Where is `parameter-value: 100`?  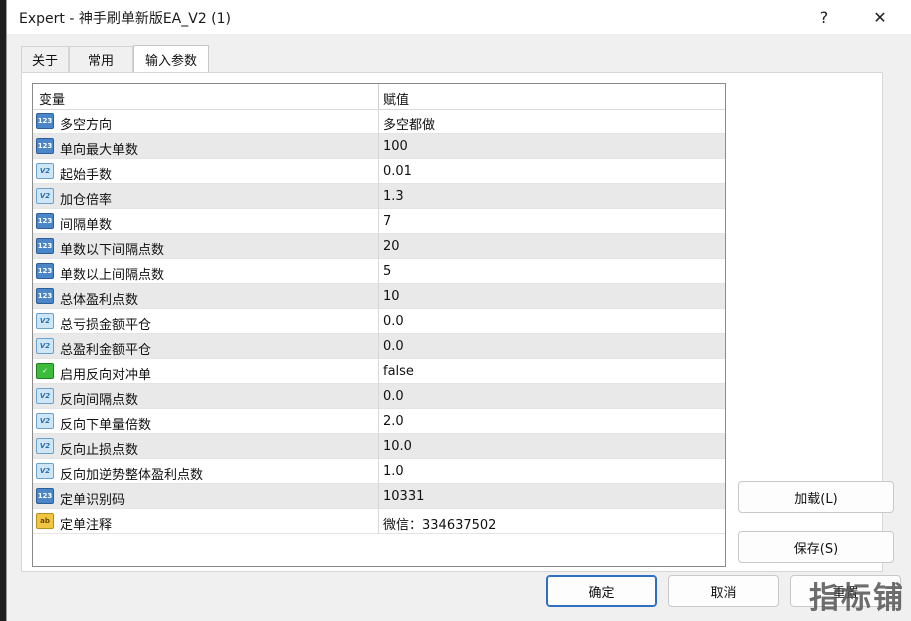
parameter-value: 100 is located at coordinates (395, 146).